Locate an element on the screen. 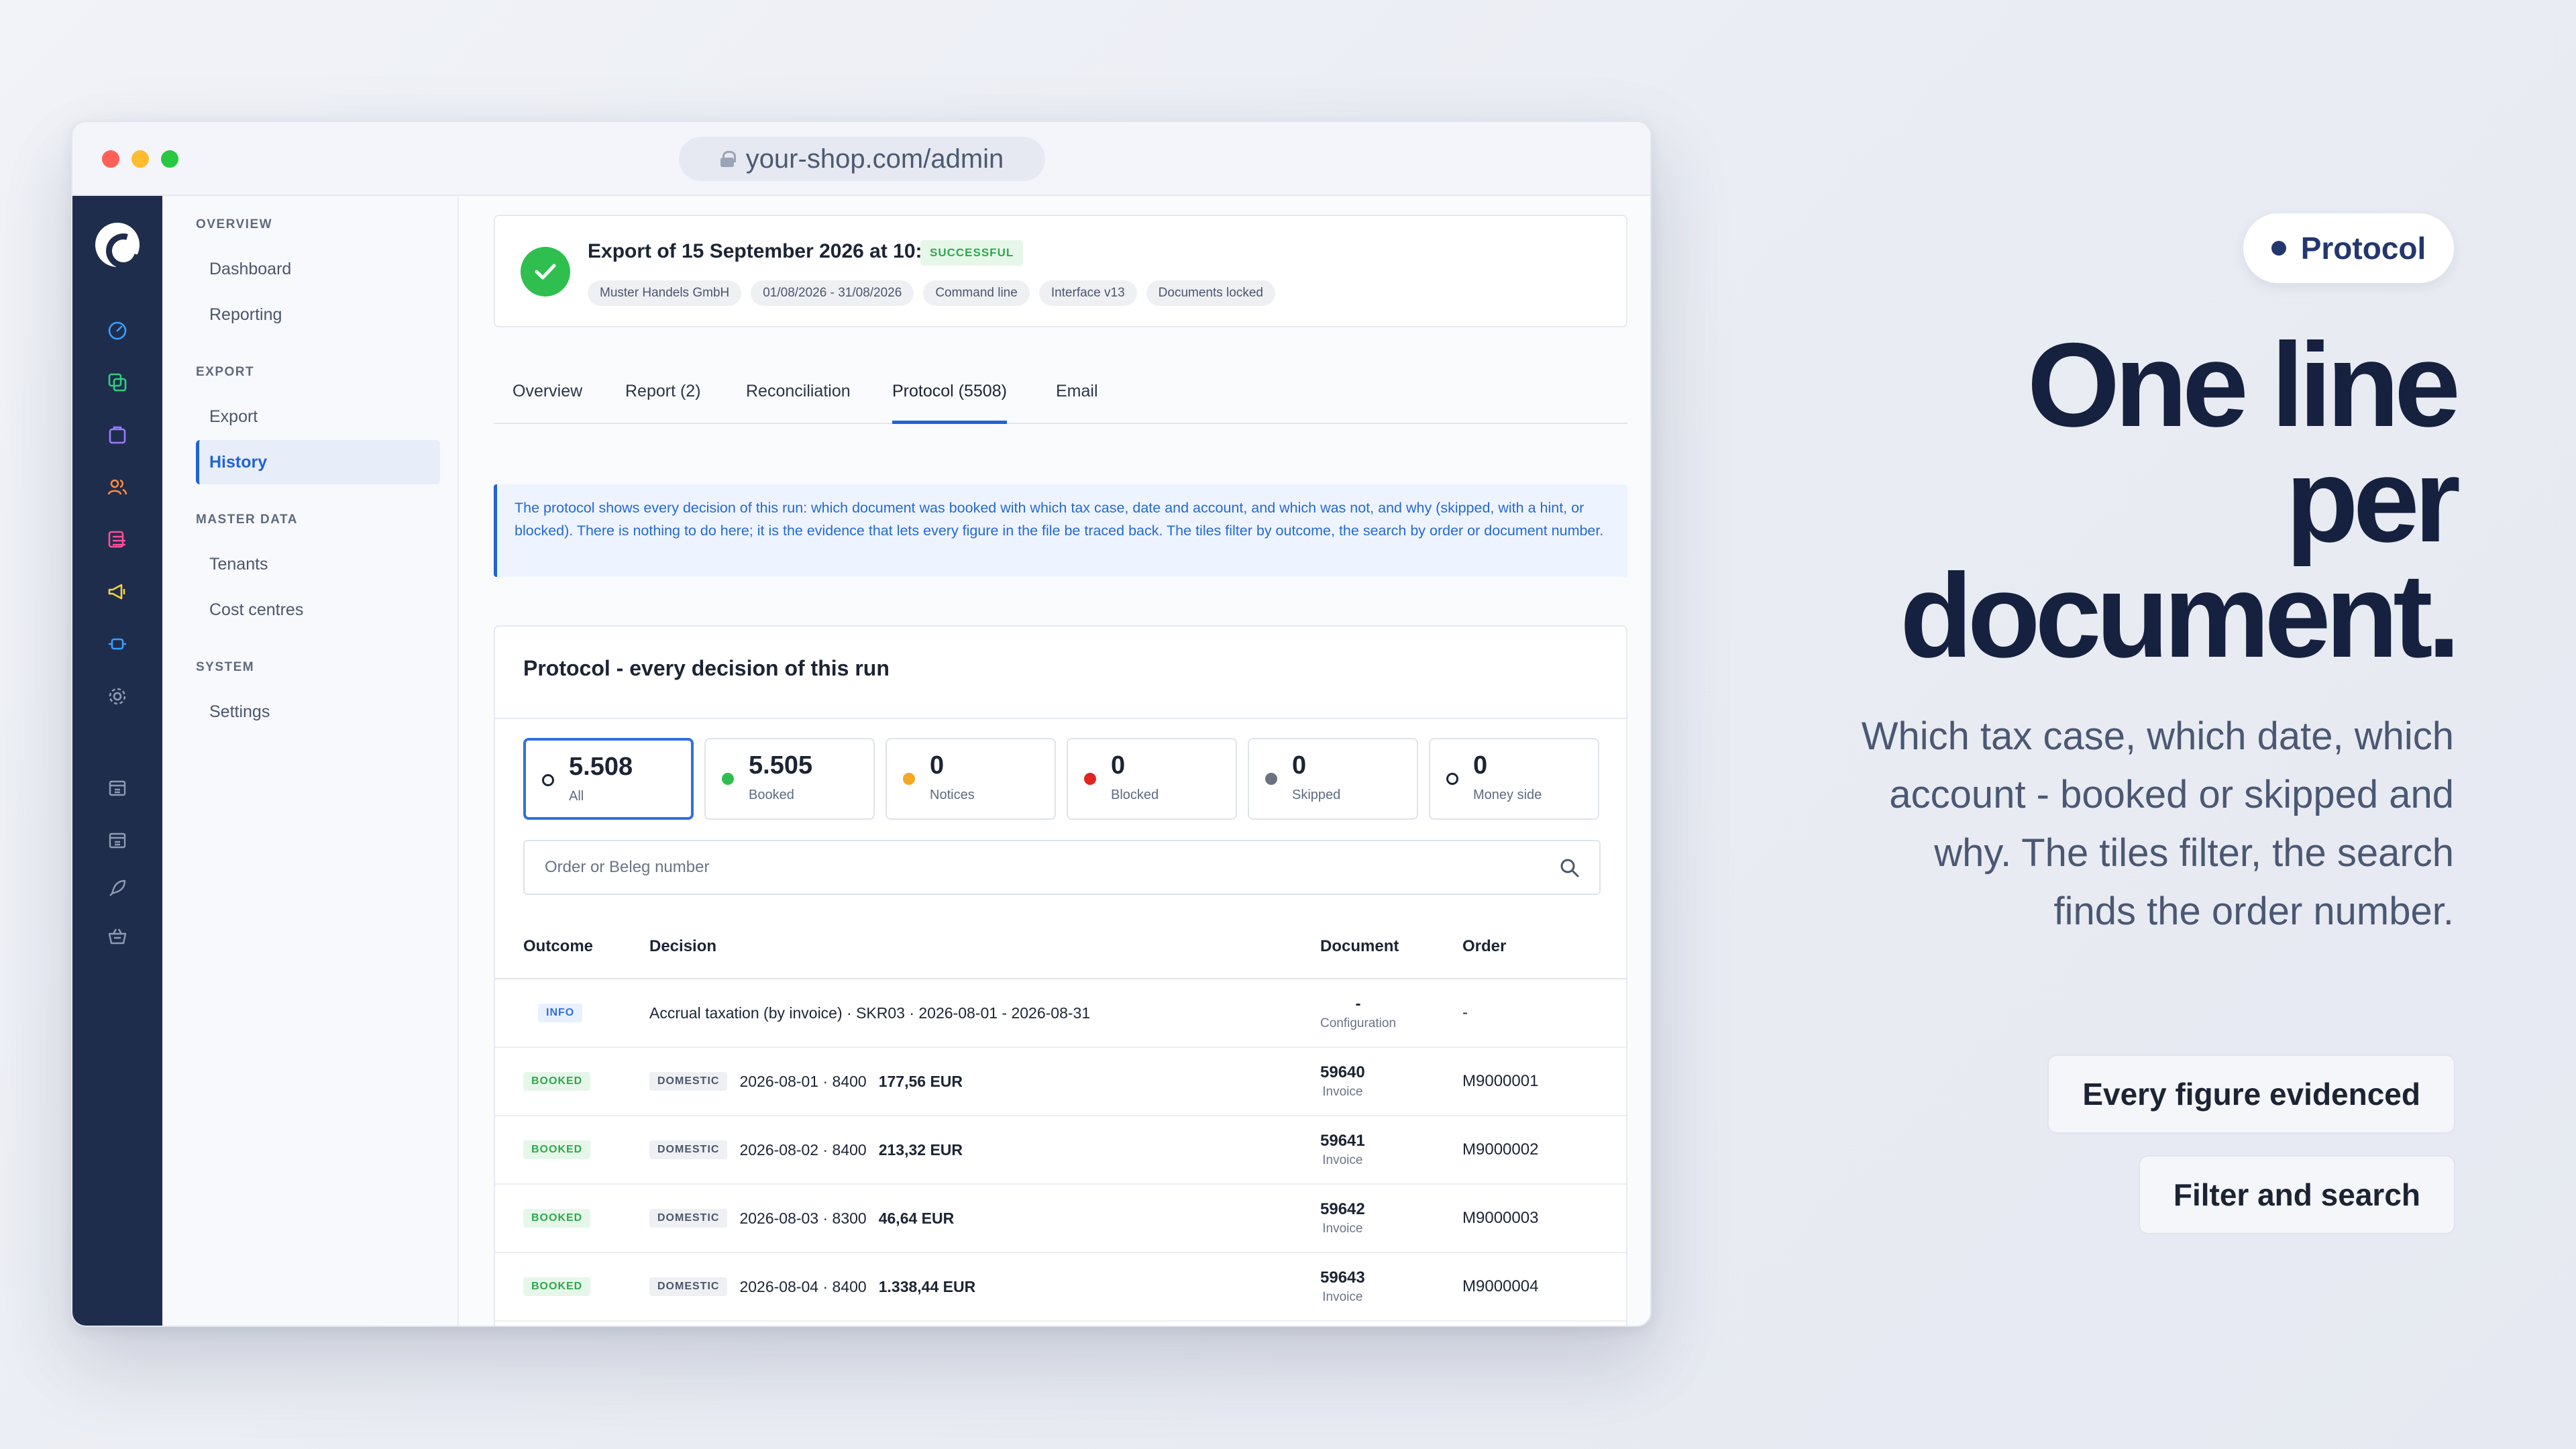 The image size is (2576, 1449). rocket-icon is located at coordinates (117, 888).